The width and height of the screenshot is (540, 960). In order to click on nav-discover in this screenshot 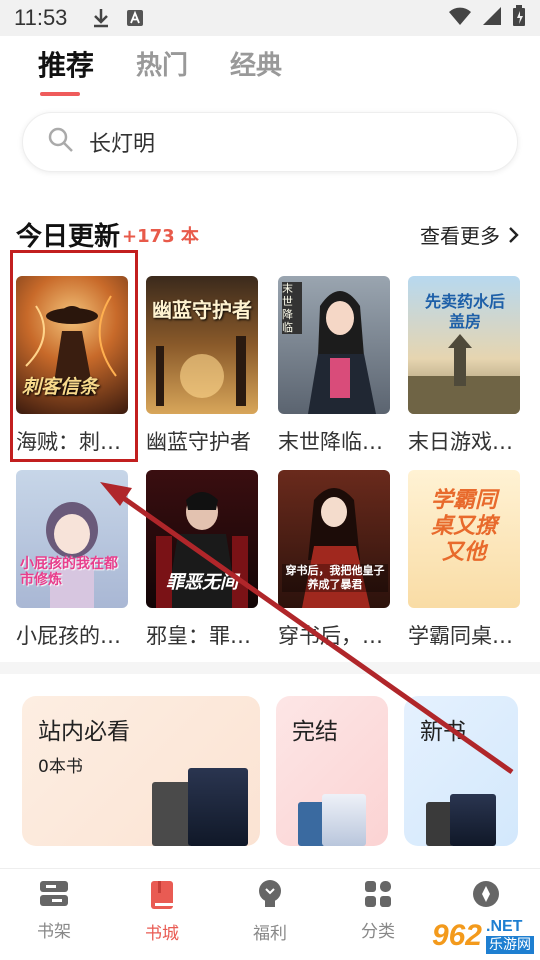, I will do `click(486, 898)`.